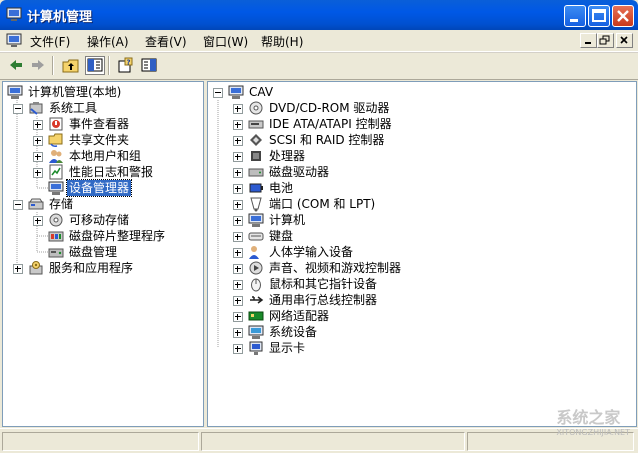 The image size is (638, 453). Describe the element at coordinates (93, 252) in the screenshot. I see `tree-label: 磁盘管理` at that location.